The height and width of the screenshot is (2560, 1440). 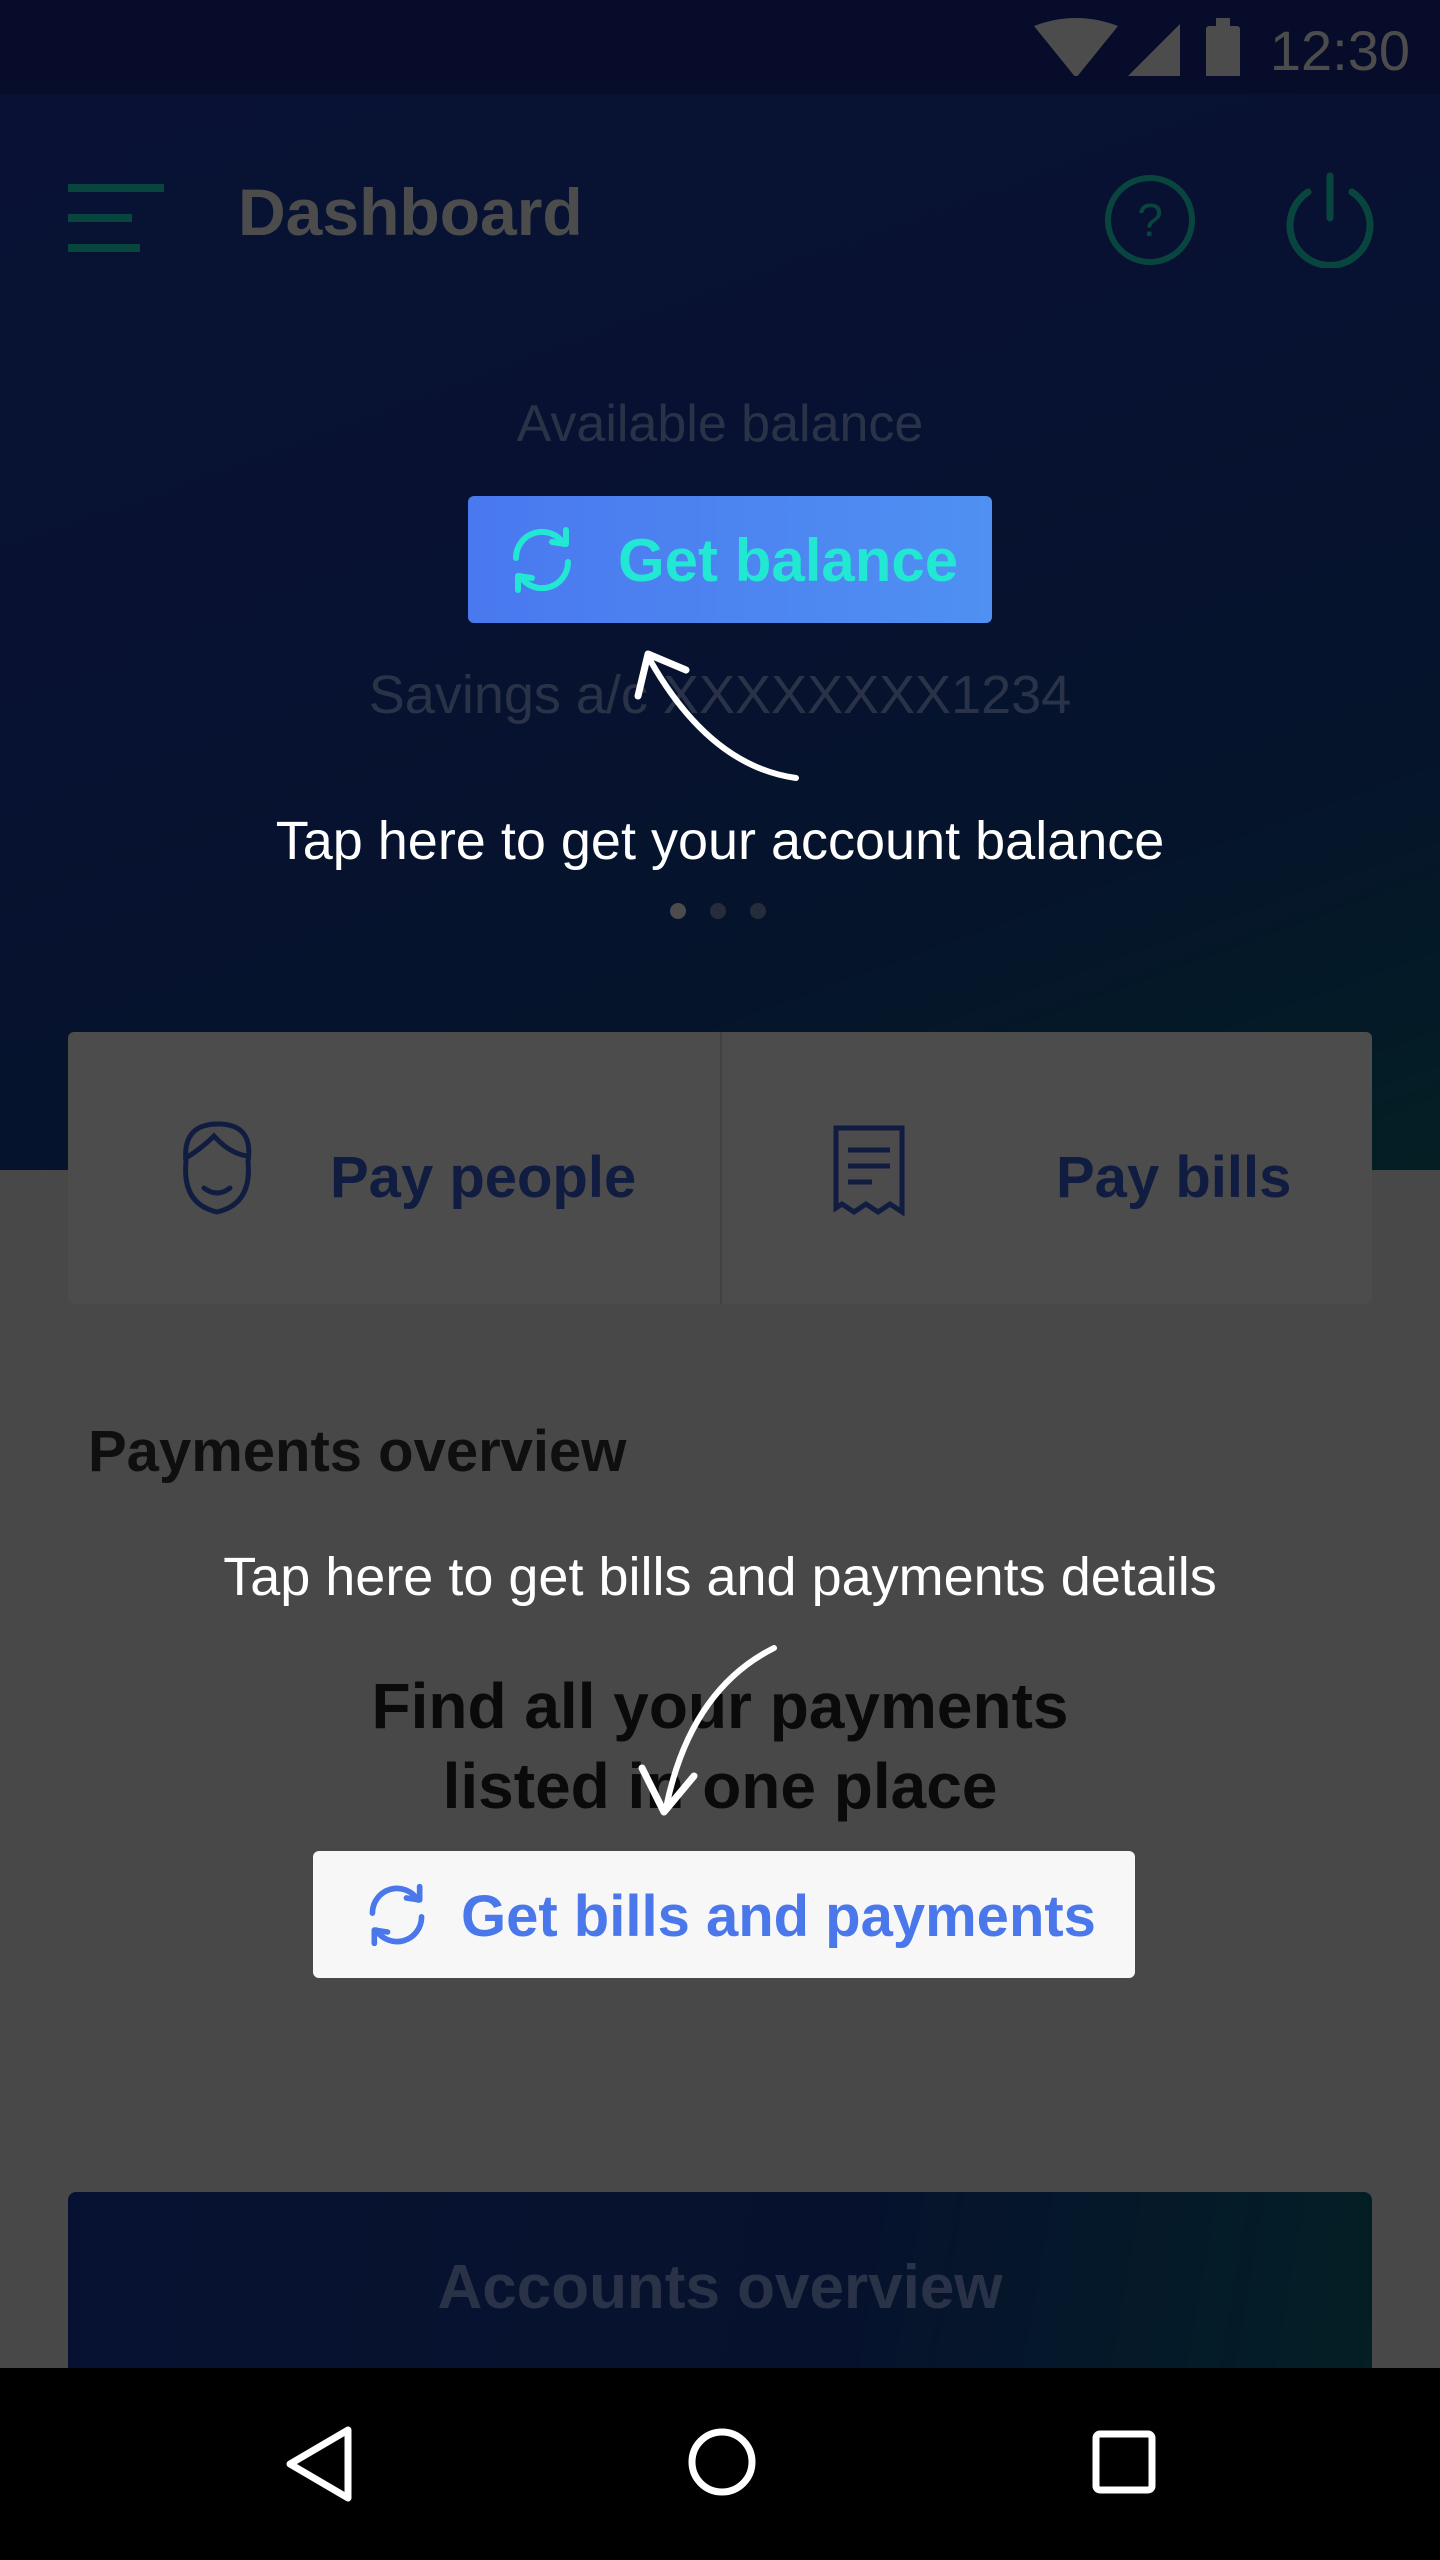 What do you see at coordinates (116, 218) in the screenshot?
I see `menu-icon` at bounding box center [116, 218].